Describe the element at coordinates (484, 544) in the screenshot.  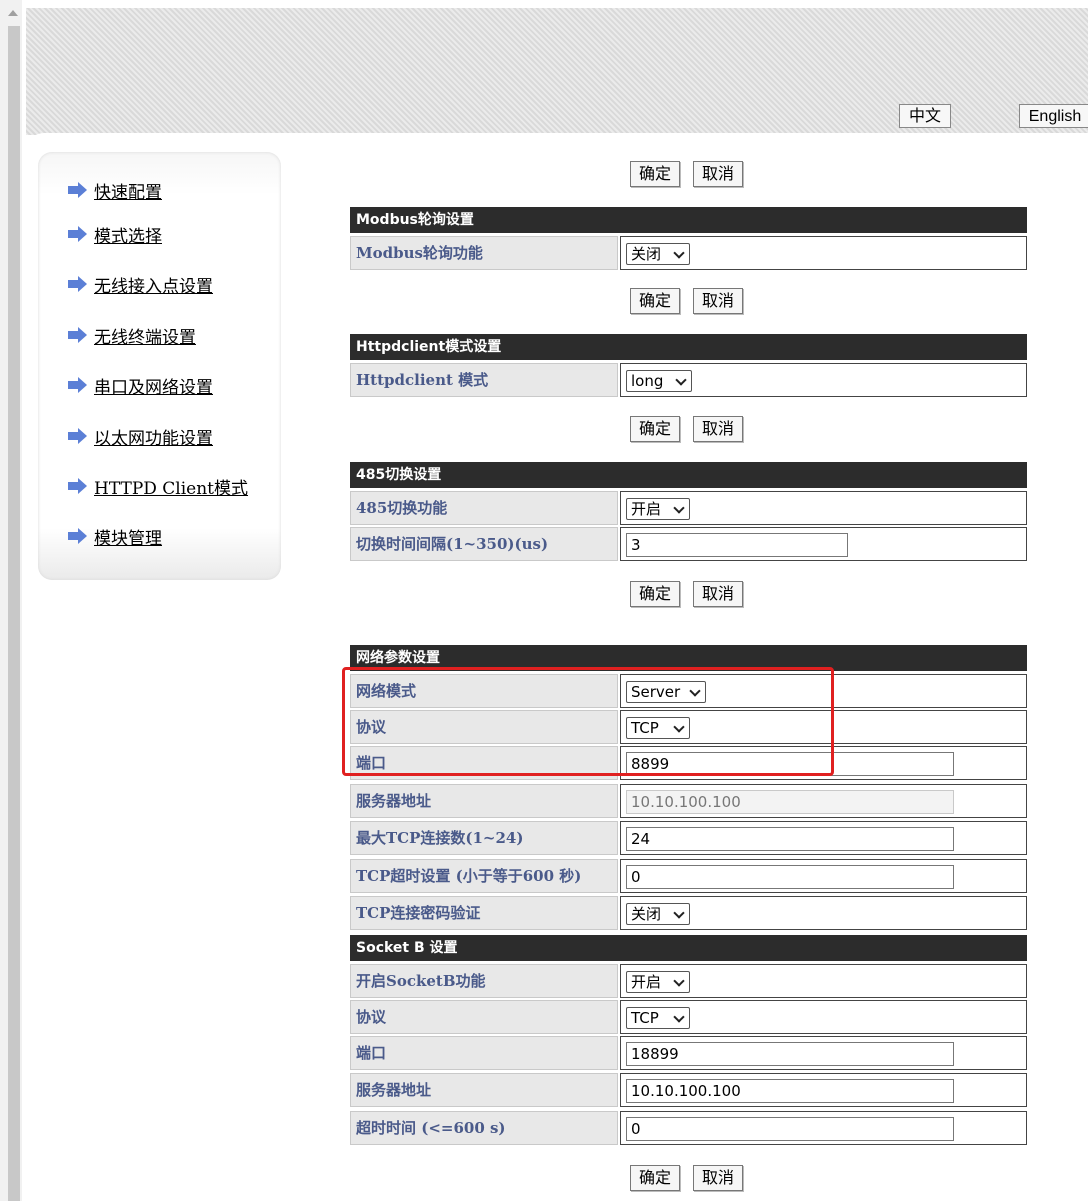
I see `field-label: 切换时间间隔(1~350)(us)` at that location.